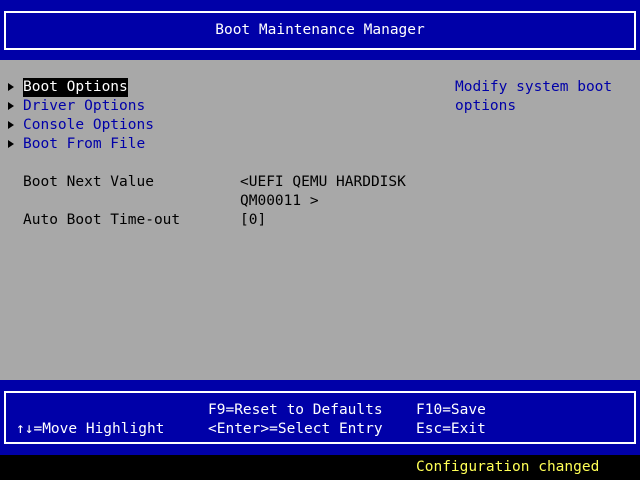 The height and width of the screenshot is (480, 640). I want to click on page-title: Boot Maintenance Manager, so click(320, 30).